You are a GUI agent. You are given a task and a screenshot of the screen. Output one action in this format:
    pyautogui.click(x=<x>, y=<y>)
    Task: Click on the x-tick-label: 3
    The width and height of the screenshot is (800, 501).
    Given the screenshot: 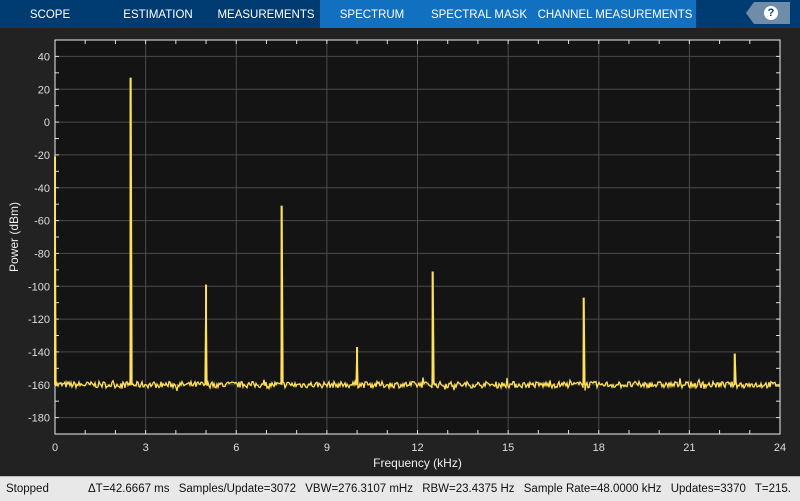 What is the action you would take?
    pyautogui.click(x=146, y=448)
    